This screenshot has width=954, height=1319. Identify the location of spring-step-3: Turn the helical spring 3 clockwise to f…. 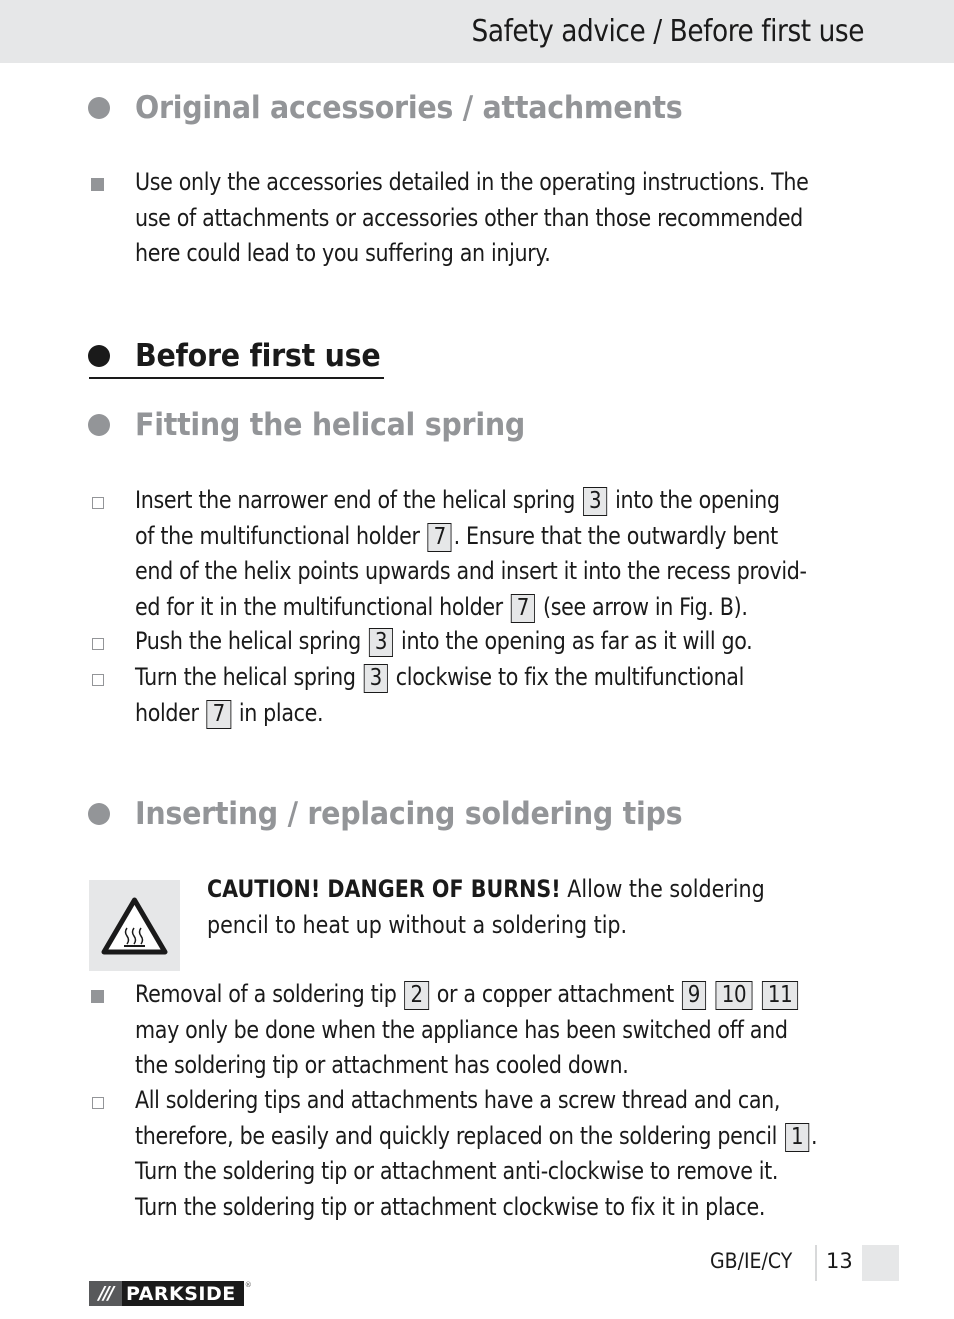
(440, 696).